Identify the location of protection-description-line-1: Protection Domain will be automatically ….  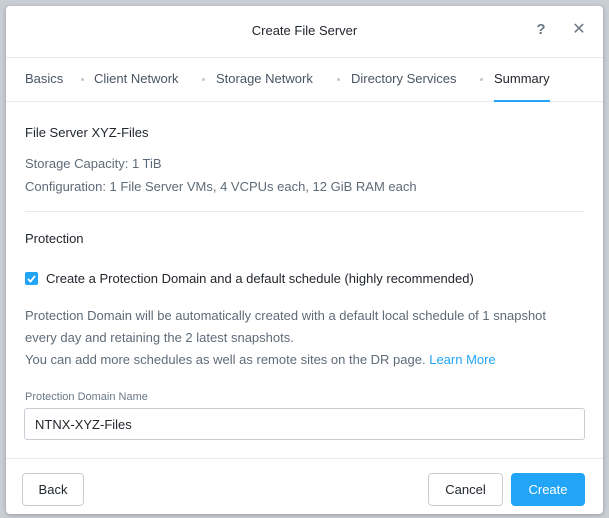
(286, 315).